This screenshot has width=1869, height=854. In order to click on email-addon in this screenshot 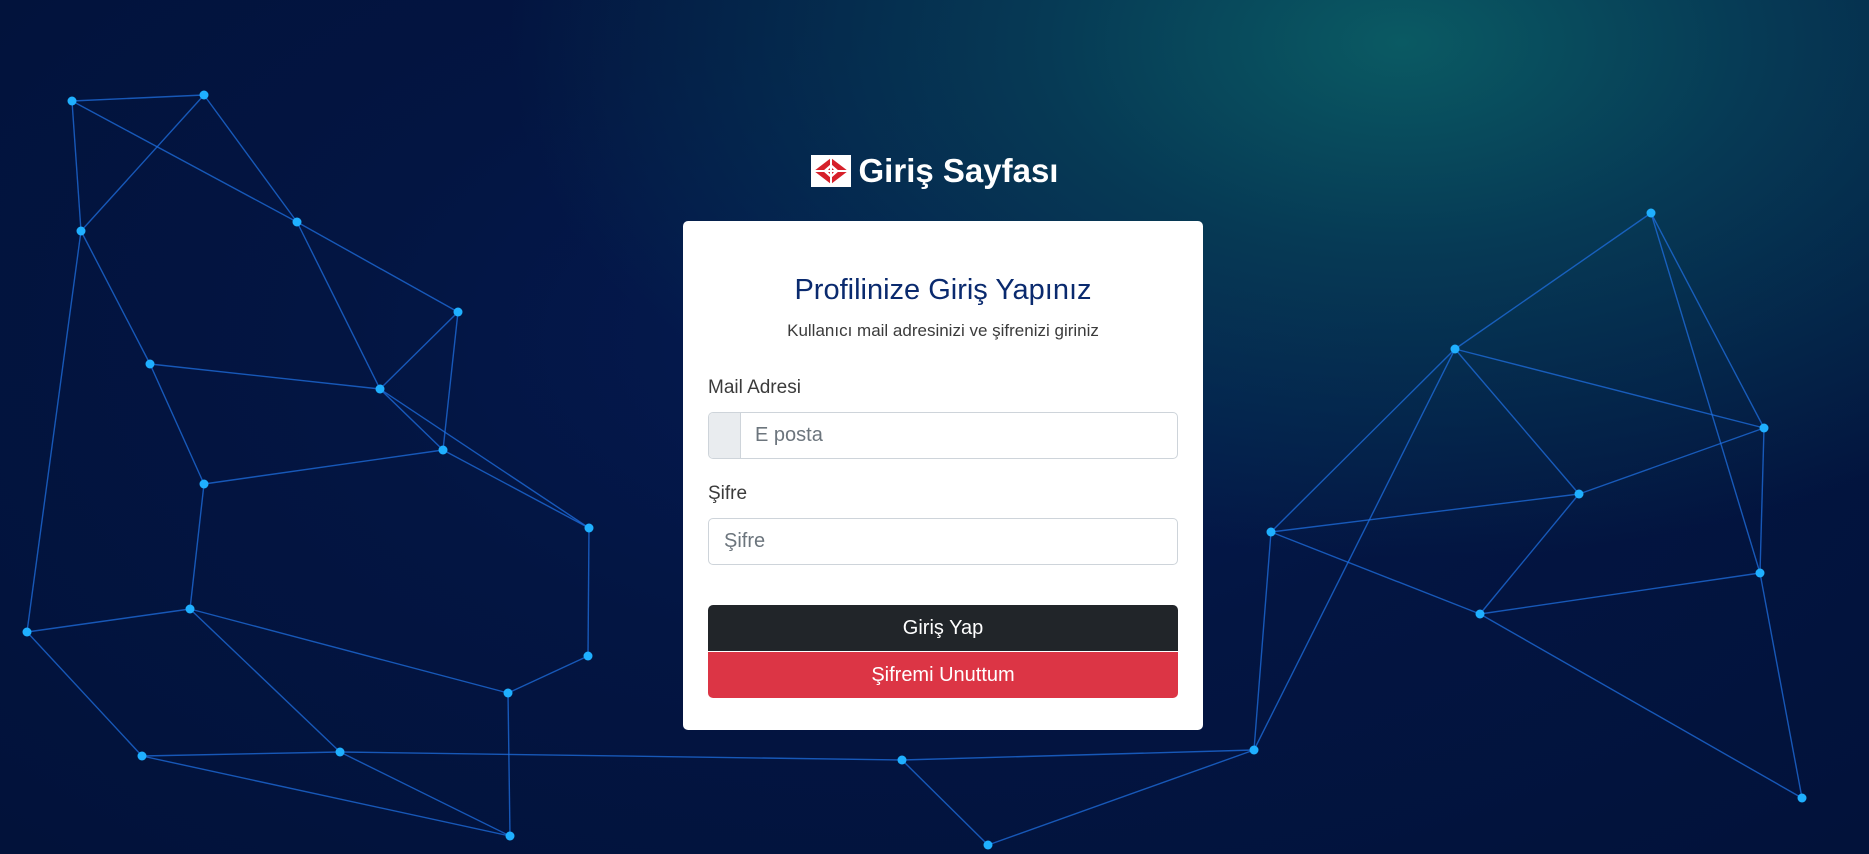, I will do `click(725, 435)`.